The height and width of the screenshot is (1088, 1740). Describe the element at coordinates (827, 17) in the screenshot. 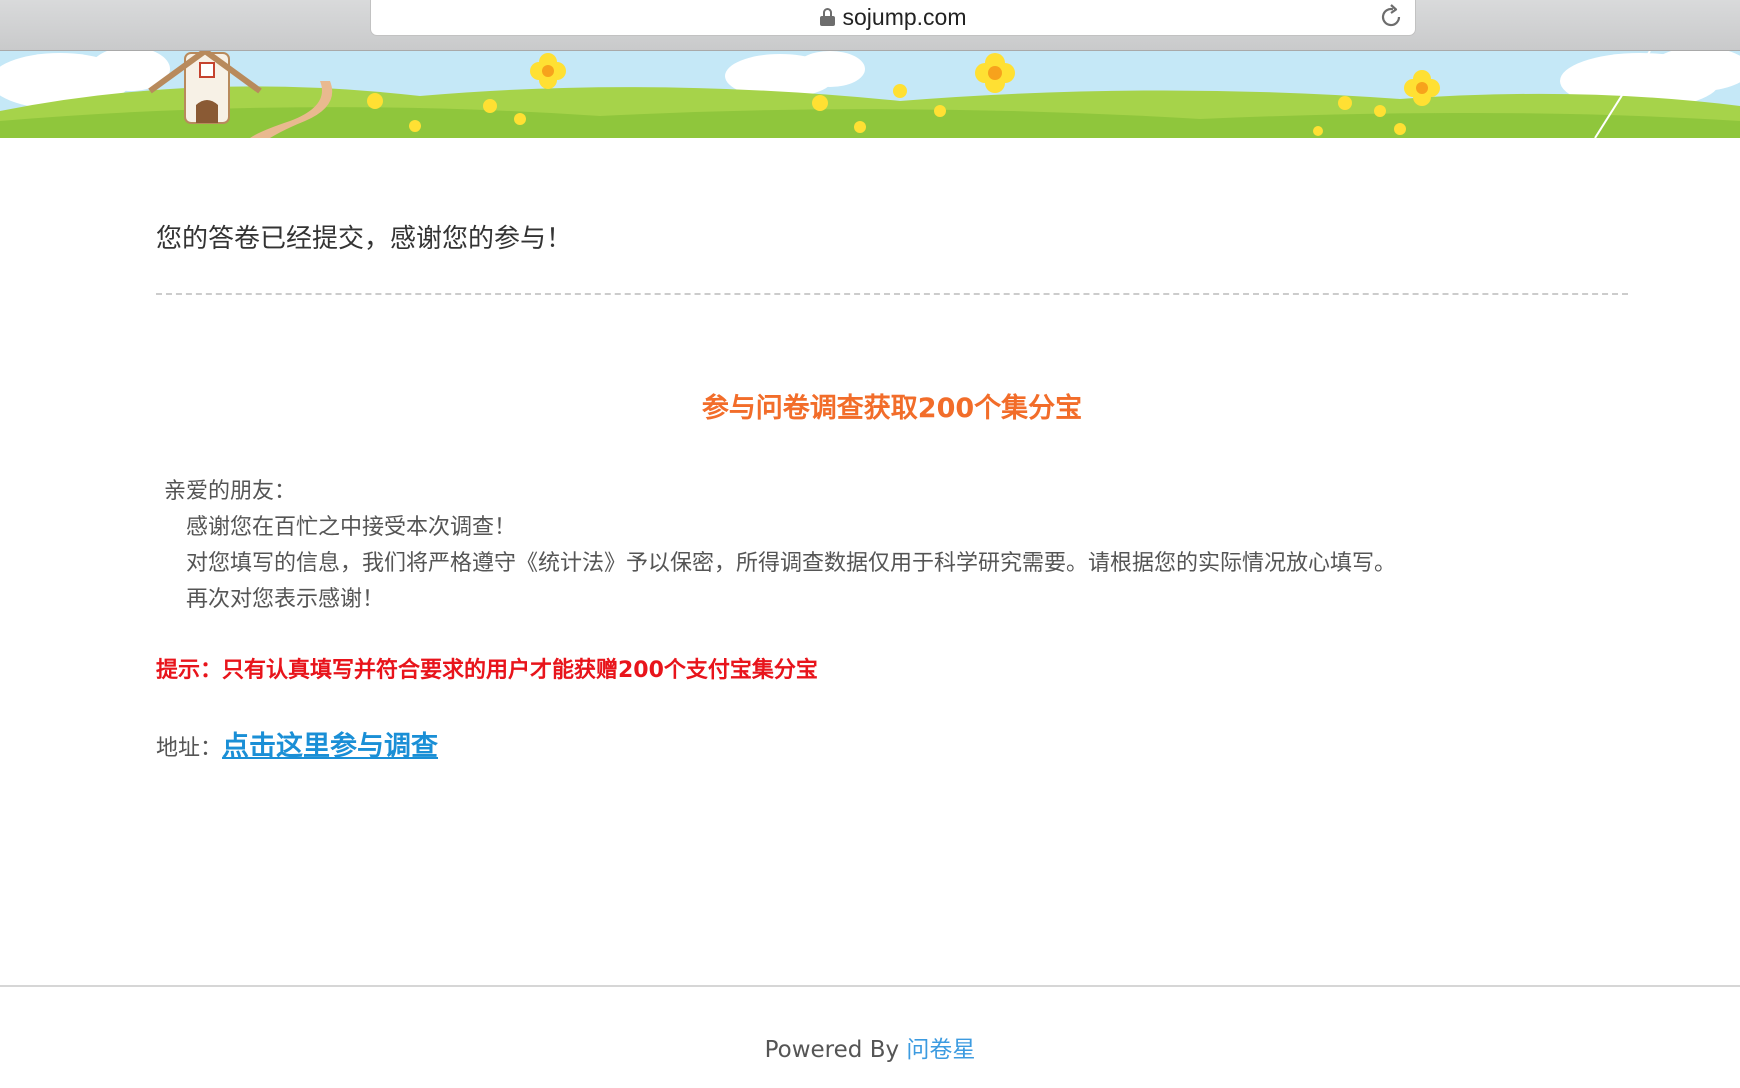

I see `lock-icon` at that location.